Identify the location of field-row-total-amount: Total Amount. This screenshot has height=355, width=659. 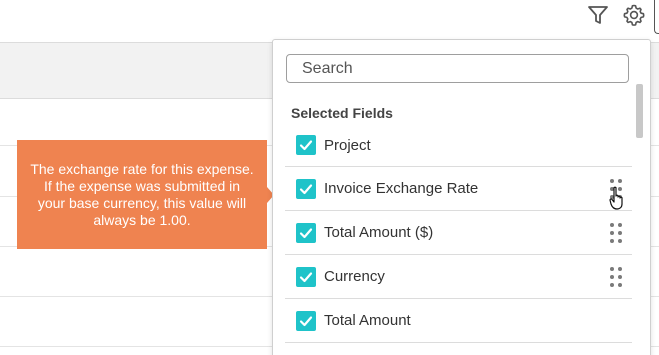
(458, 321).